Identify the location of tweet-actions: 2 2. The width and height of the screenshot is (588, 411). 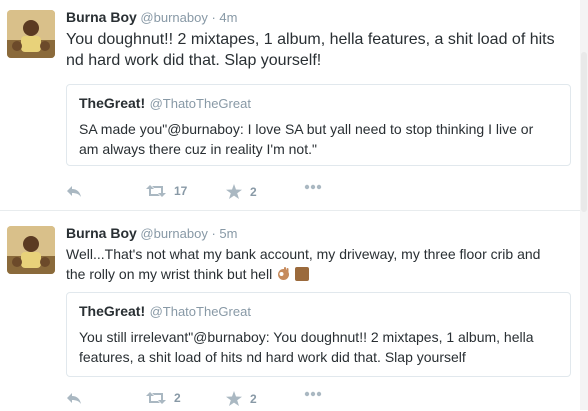
(216, 401).